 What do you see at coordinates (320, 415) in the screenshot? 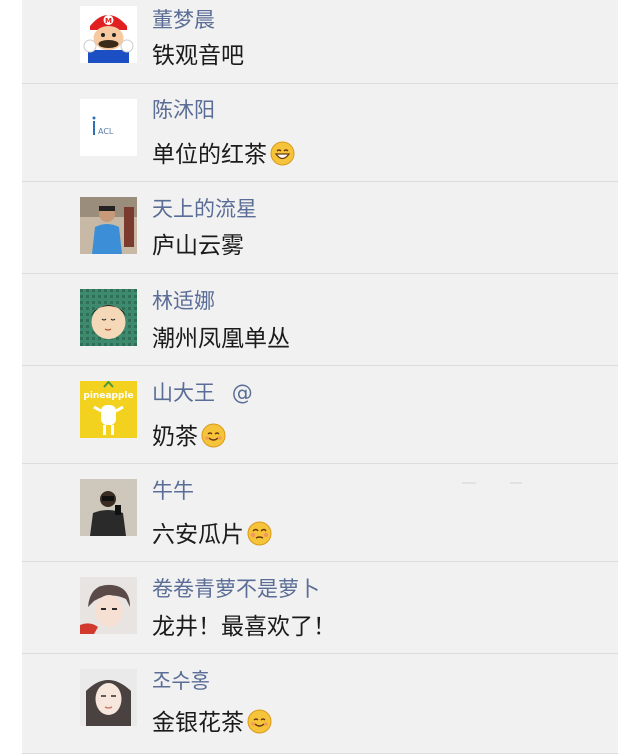
I see `comment-item: pineapple 山大王 @ 奶茶` at bounding box center [320, 415].